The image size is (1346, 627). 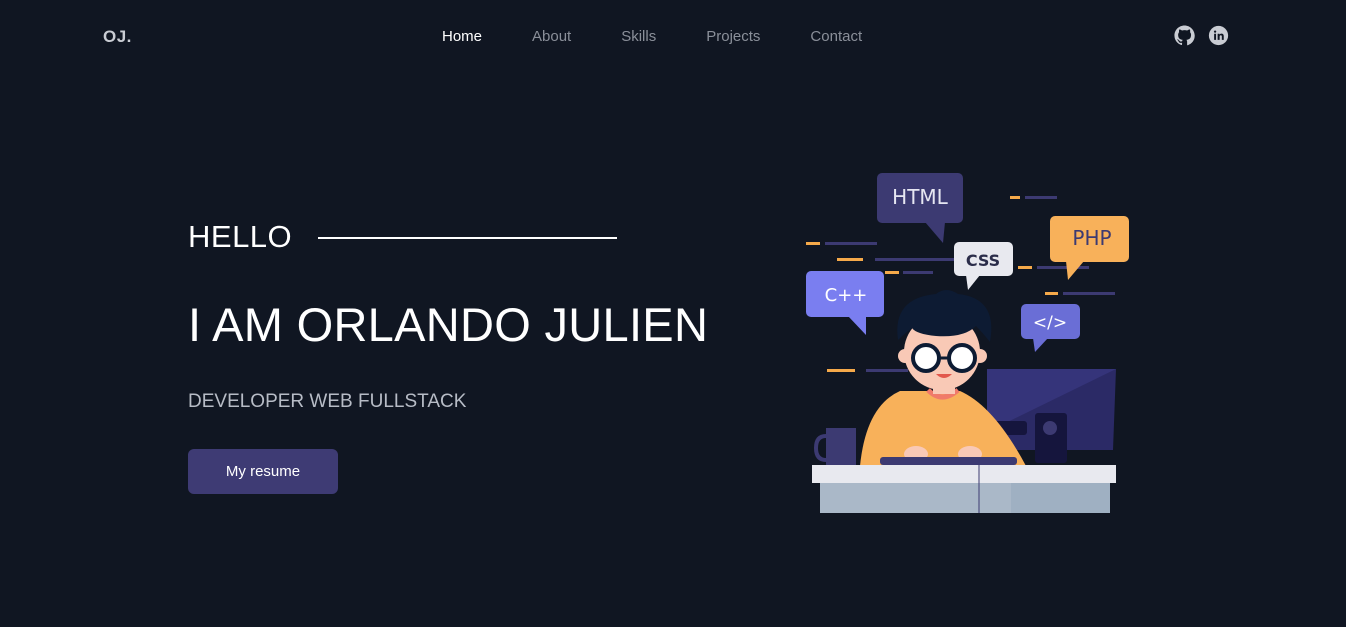 I want to click on php-bubble: PHP, so click(x=1089, y=248).